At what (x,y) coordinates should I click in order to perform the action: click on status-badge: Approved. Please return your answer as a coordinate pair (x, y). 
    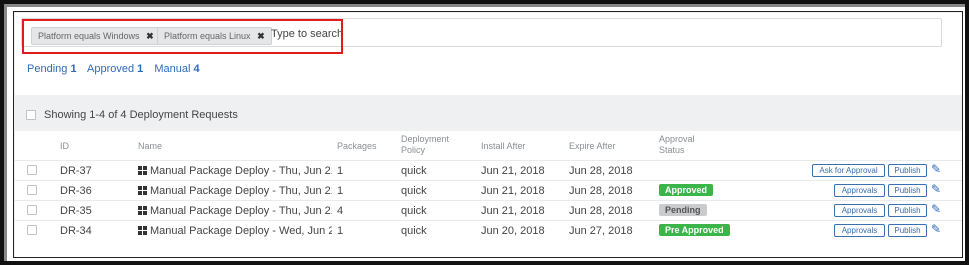
    Looking at the image, I should click on (686, 190).